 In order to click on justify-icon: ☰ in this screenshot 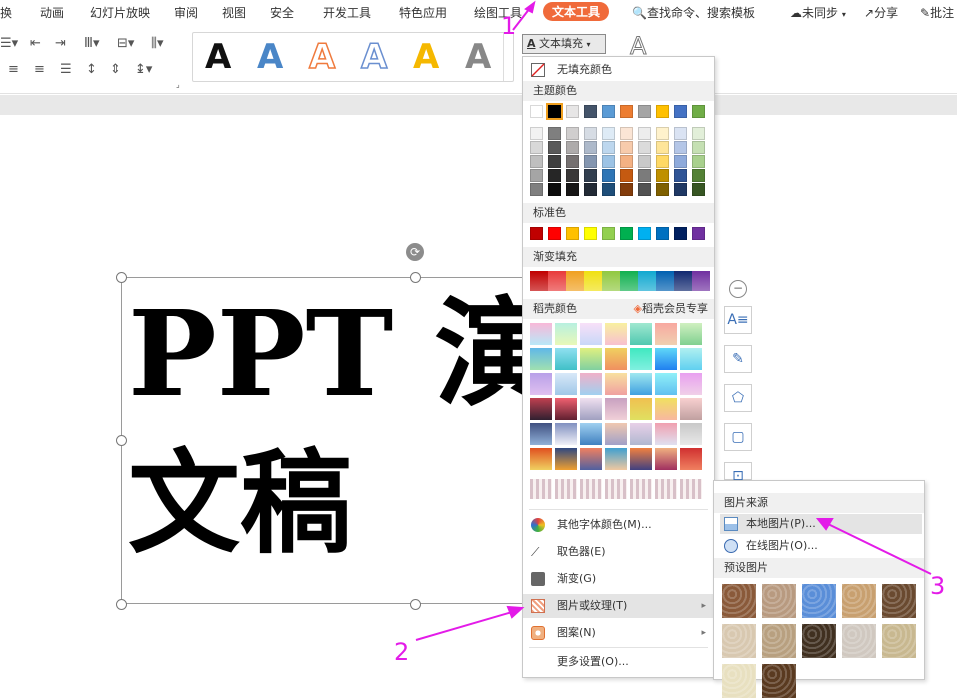, I will do `click(66, 69)`.